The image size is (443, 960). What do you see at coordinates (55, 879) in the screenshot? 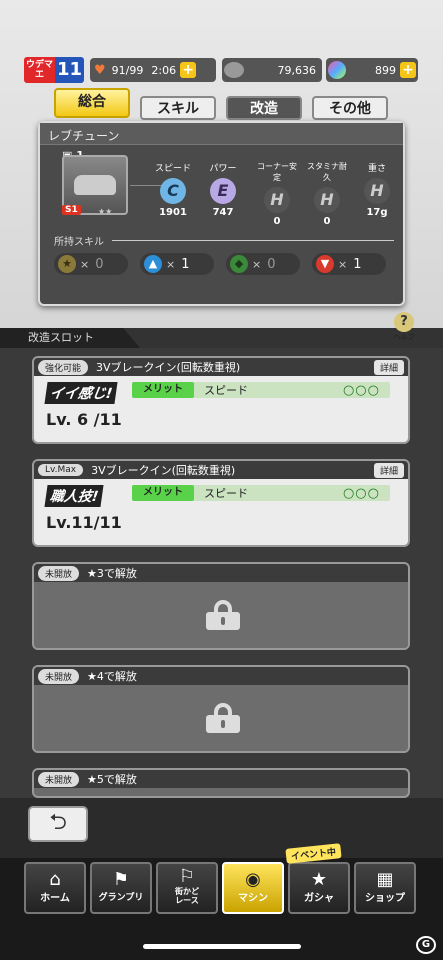
I see `toolbox-icon: ⌂` at bounding box center [55, 879].